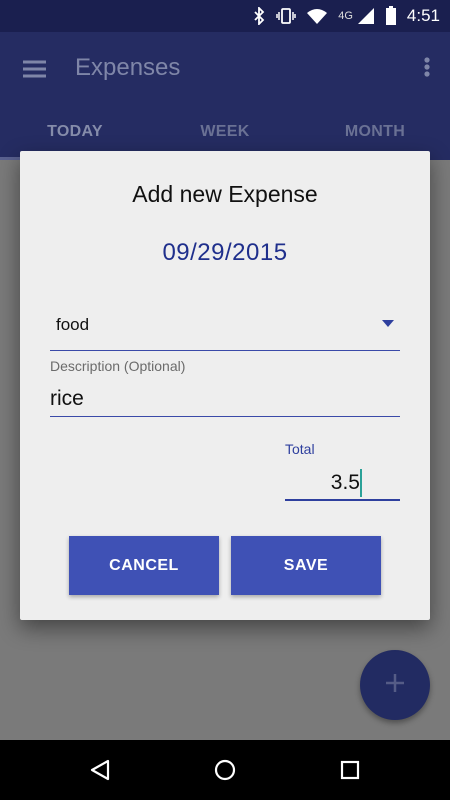  I want to click on recents-icon, so click(350, 770).